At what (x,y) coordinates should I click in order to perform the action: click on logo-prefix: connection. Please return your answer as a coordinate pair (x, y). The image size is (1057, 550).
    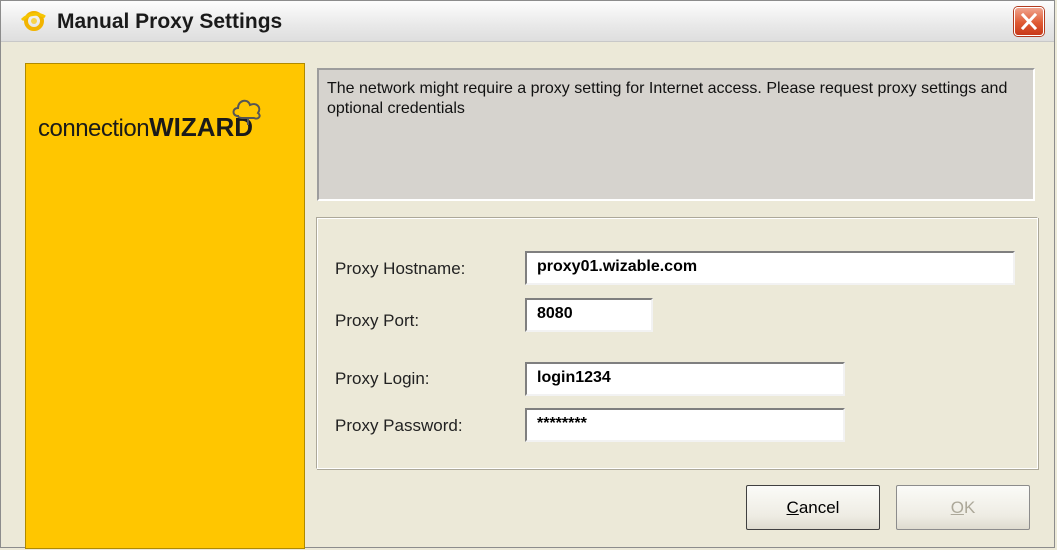
    Looking at the image, I should click on (94, 128).